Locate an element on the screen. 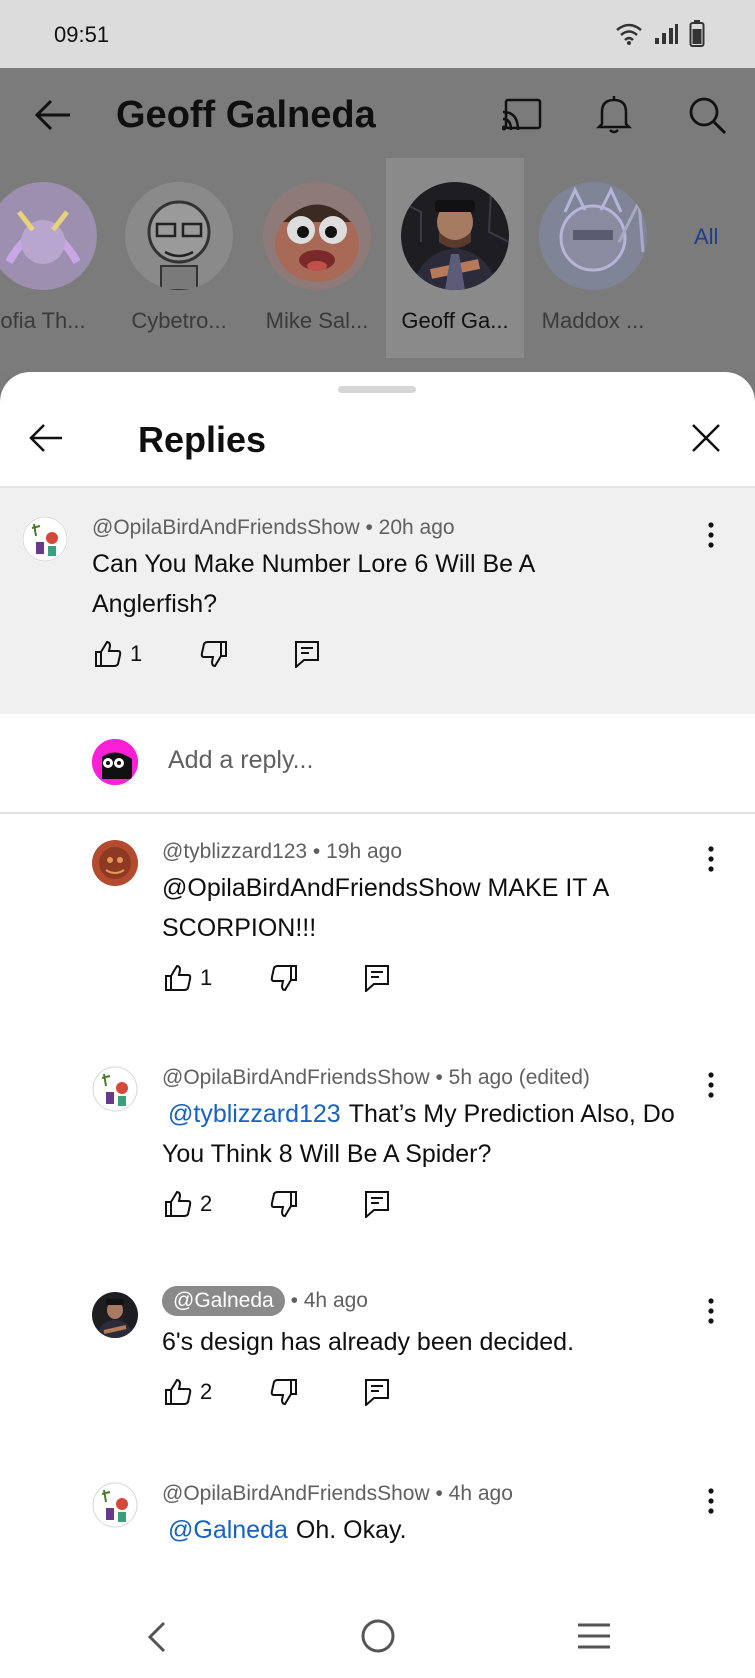 This screenshot has width=755, height=1678. battery-icon is located at coordinates (697, 33).